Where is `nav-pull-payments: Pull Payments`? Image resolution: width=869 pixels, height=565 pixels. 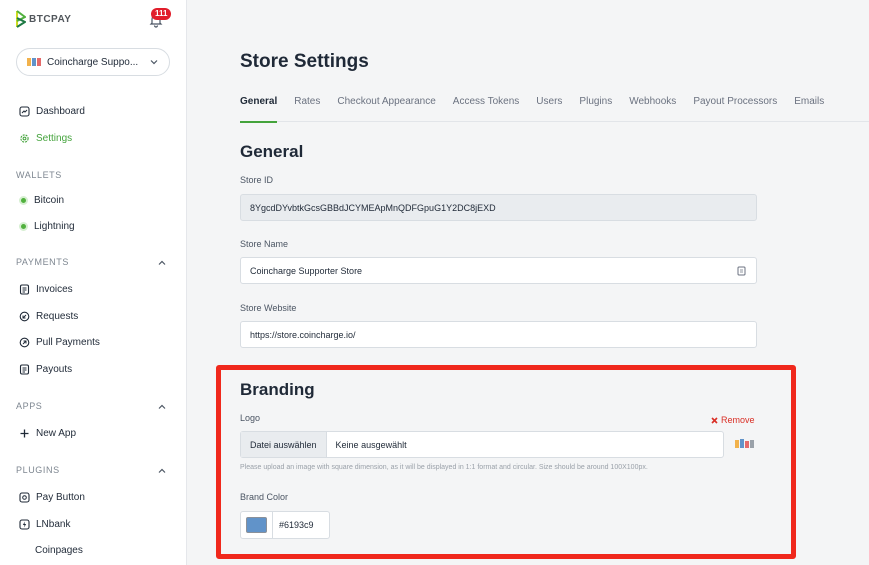
nav-pull-payments: Pull Payments is located at coordinates (59, 342).